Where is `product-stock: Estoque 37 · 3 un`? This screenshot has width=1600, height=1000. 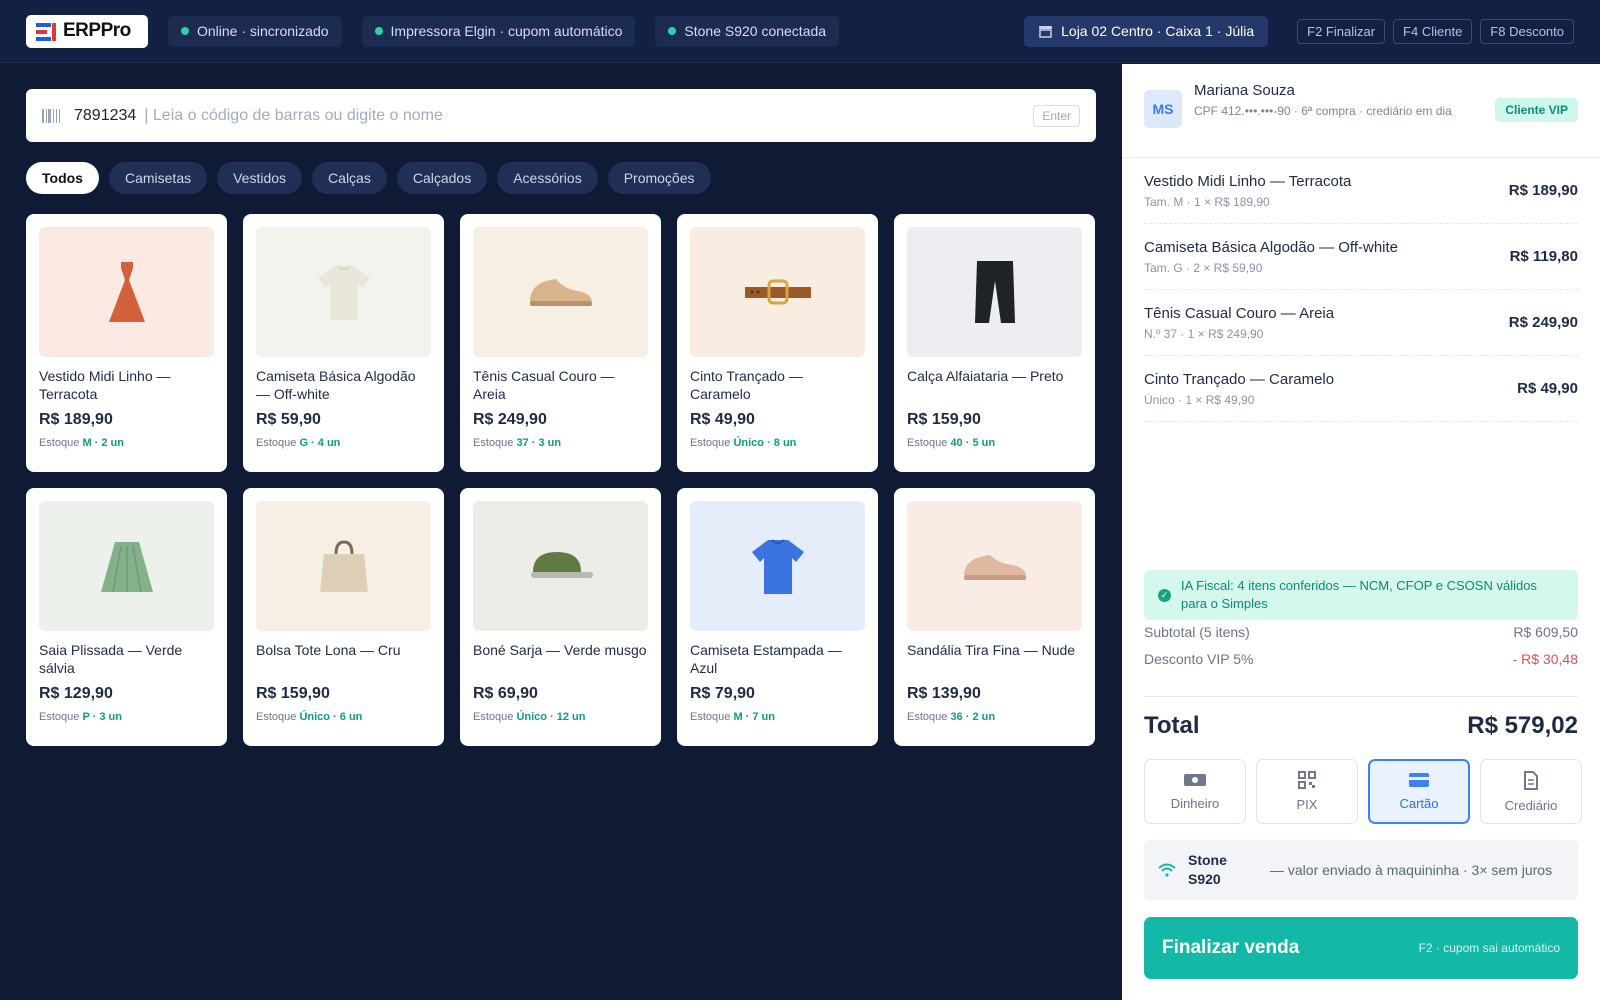
product-stock: Estoque 37 · 3 un is located at coordinates (517, 443).